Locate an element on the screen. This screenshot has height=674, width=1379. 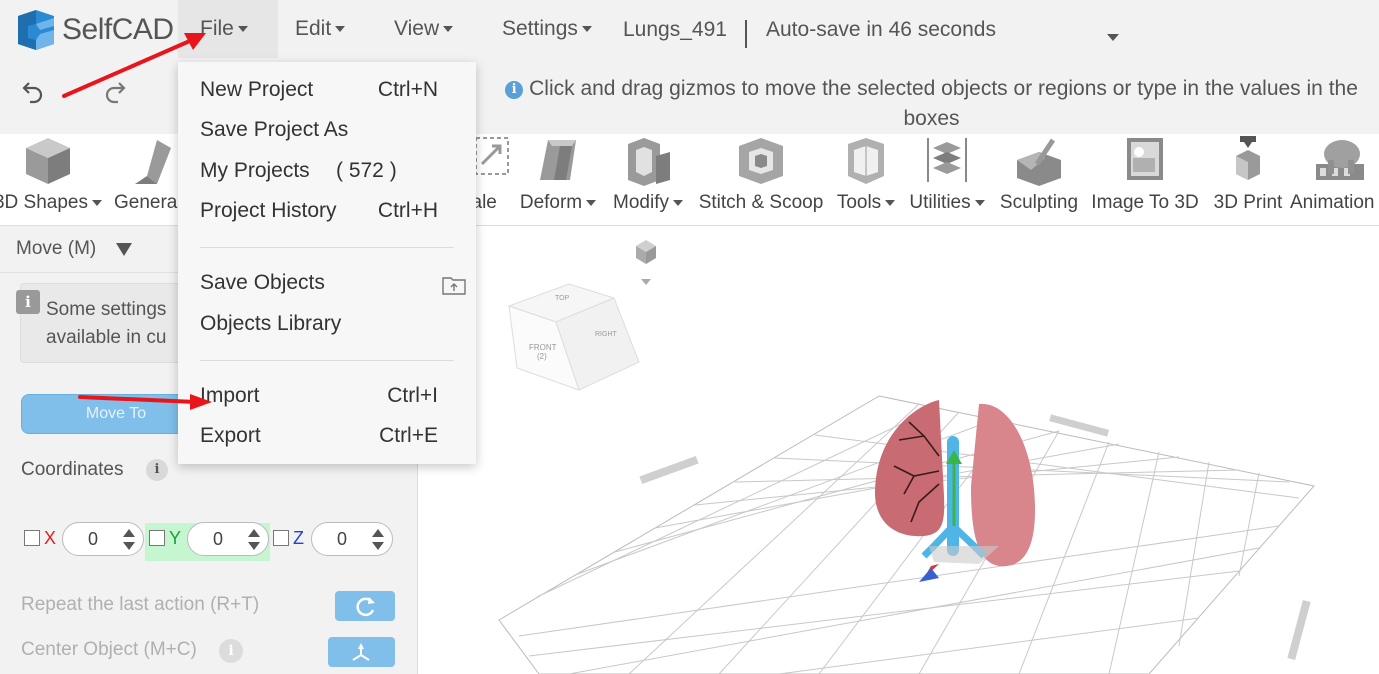
tool-3d-shapes: 3D Shapes is located at coordinates (54, 180).